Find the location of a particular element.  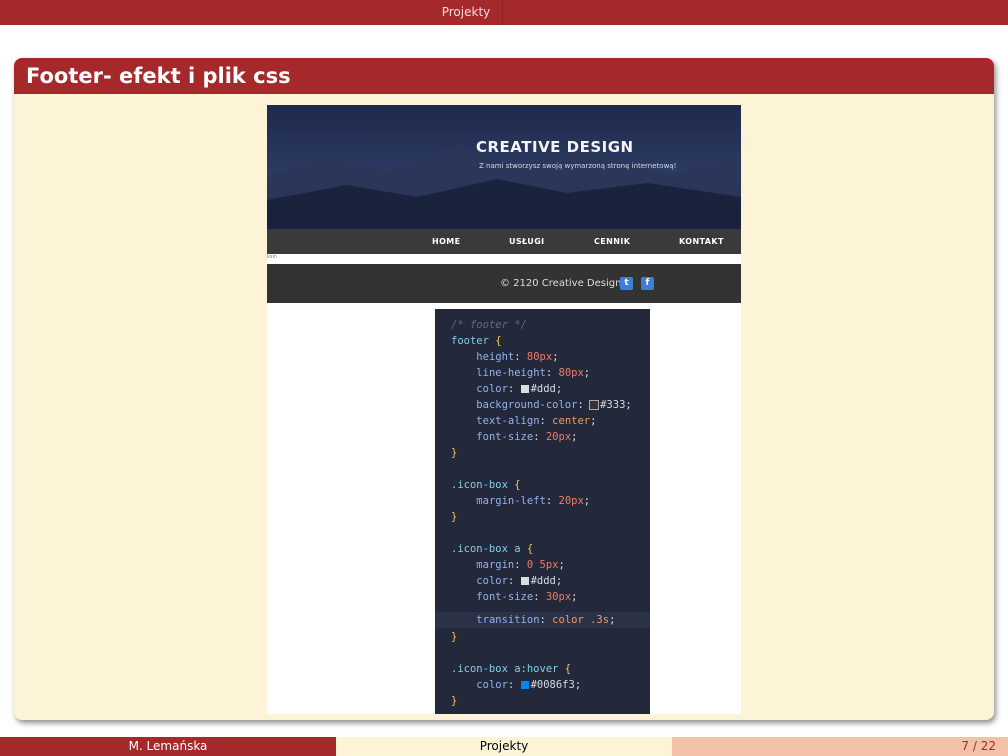

frame-title-bar: Footer- efekt i plik css is located at coordinates (504, 76).